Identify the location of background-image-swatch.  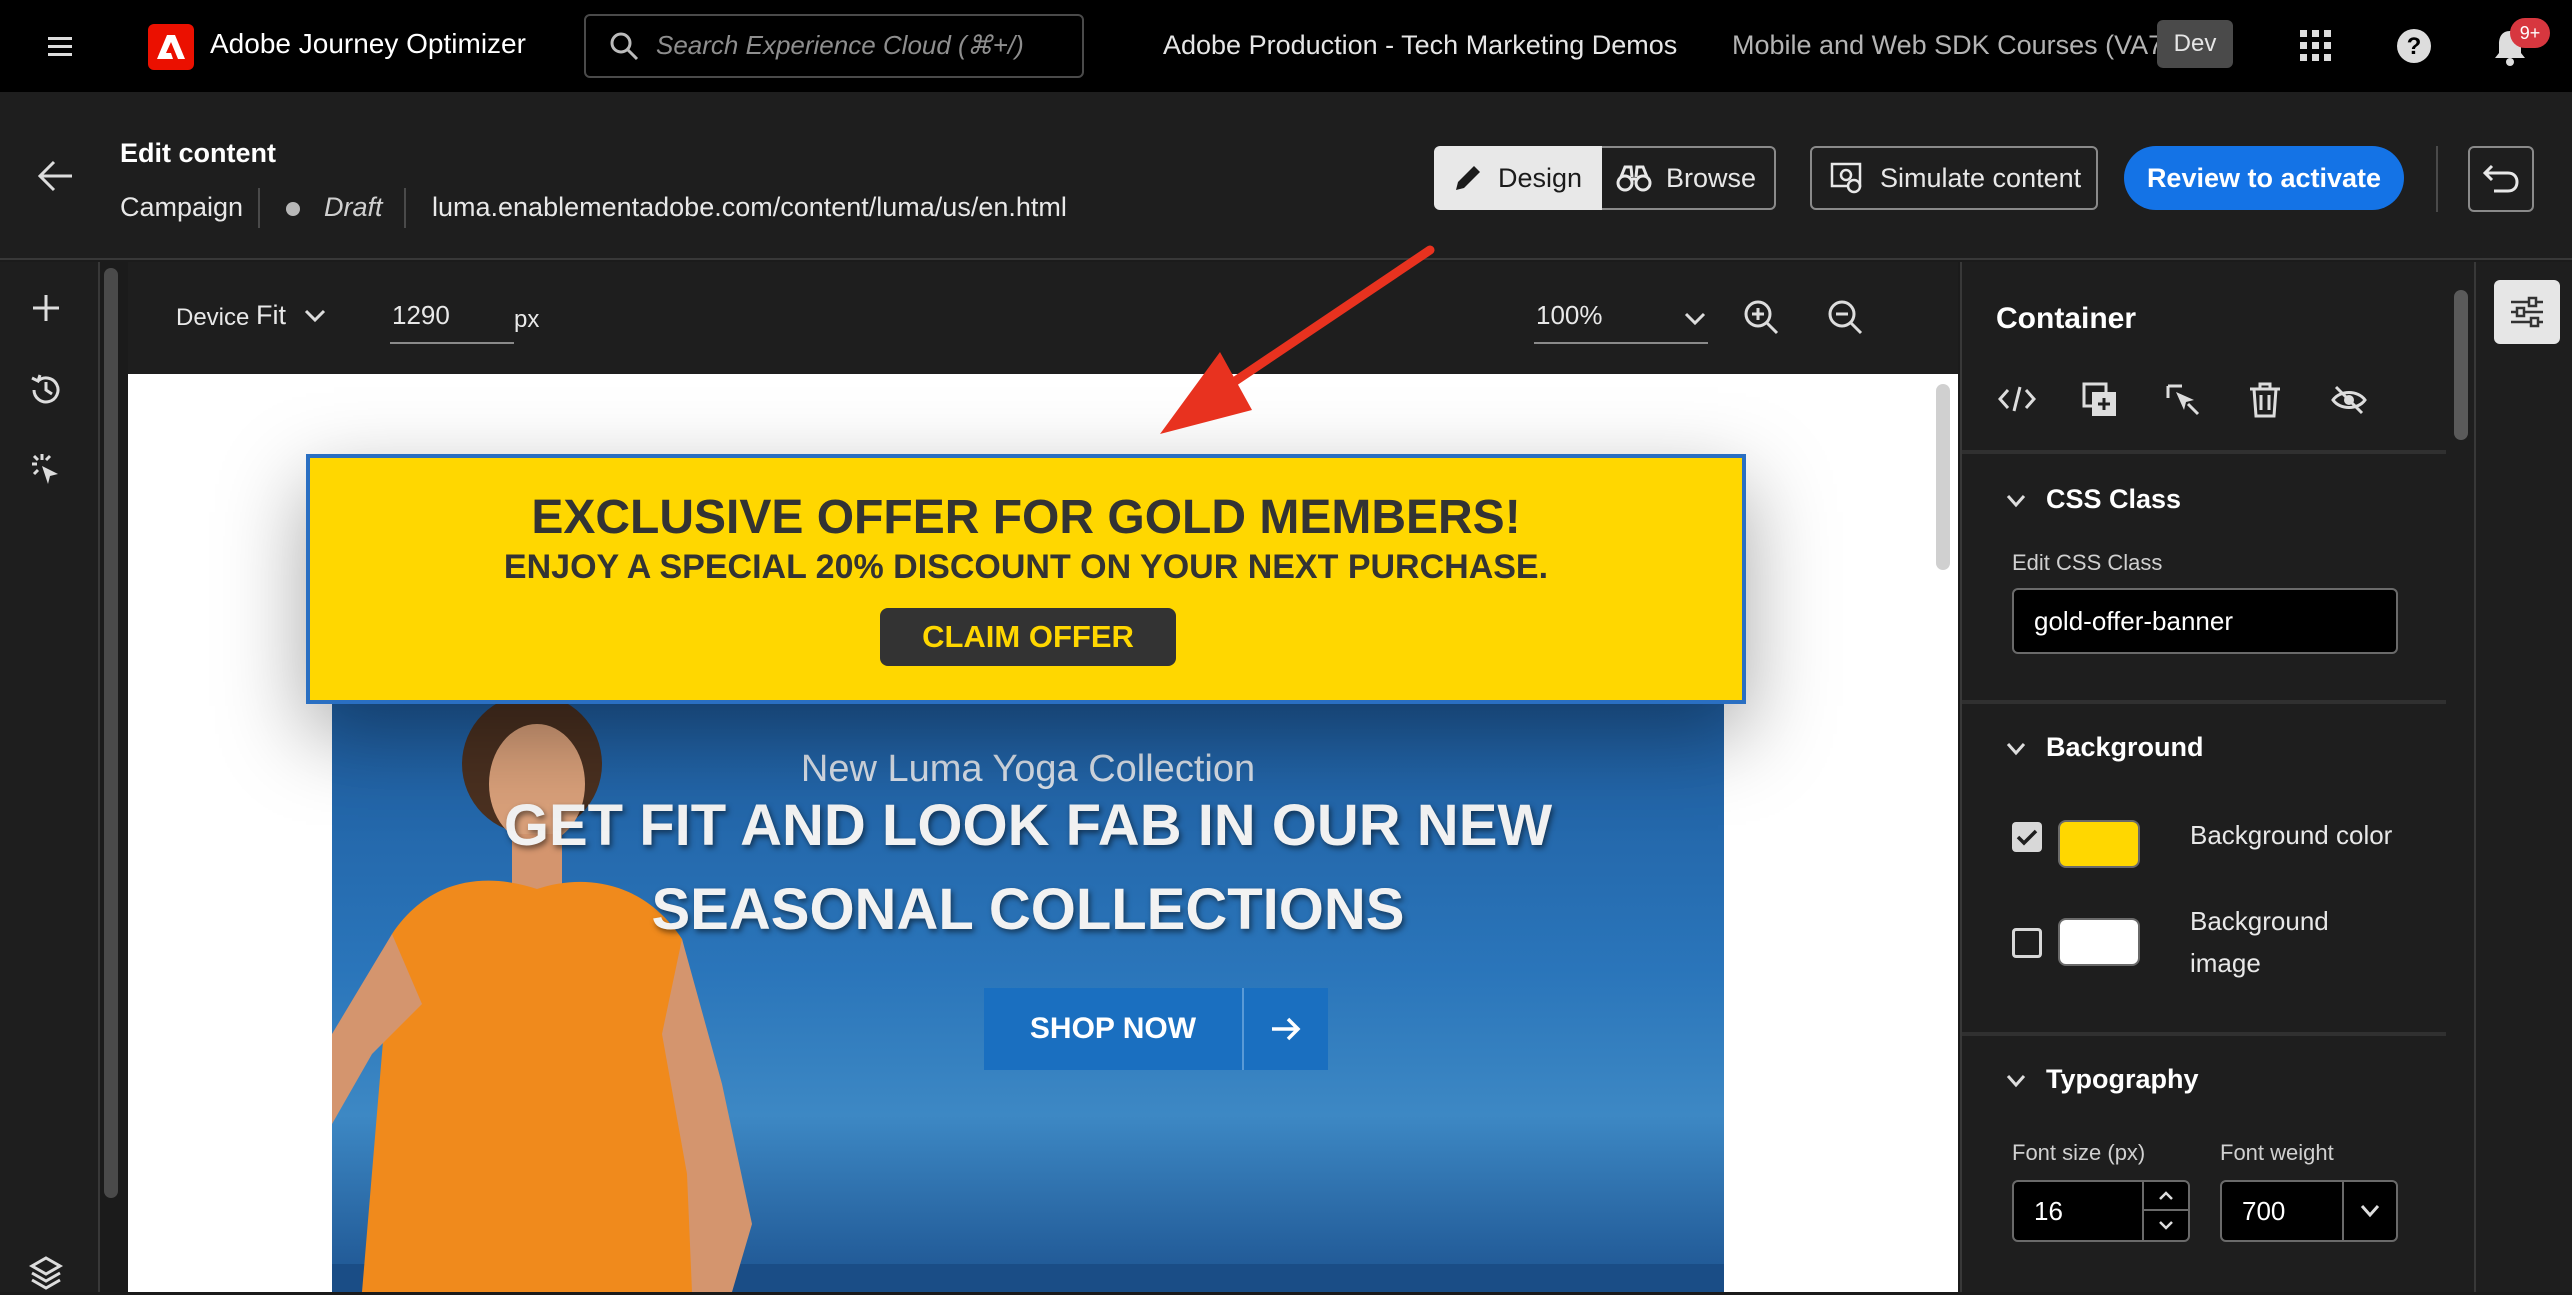
(2099, 942).